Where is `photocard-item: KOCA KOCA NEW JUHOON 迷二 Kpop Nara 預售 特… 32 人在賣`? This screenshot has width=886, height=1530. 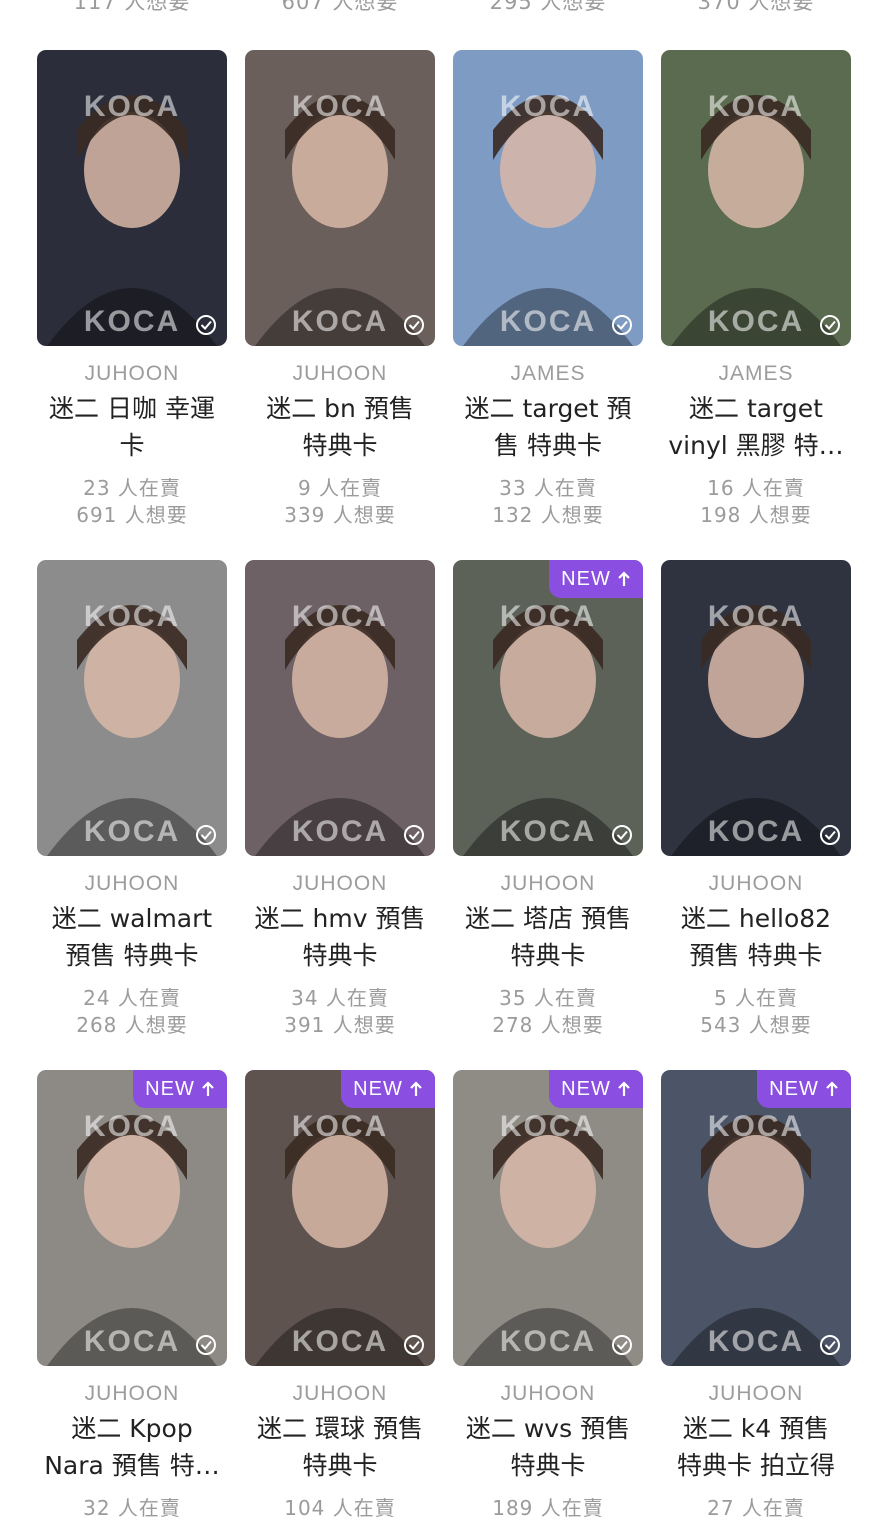 photocard-item: KOCA KOCA NEW JUHOON 迷二 Kpop Nara 預售 特… 32 人在賣 is located at coordinates (132, 1300).